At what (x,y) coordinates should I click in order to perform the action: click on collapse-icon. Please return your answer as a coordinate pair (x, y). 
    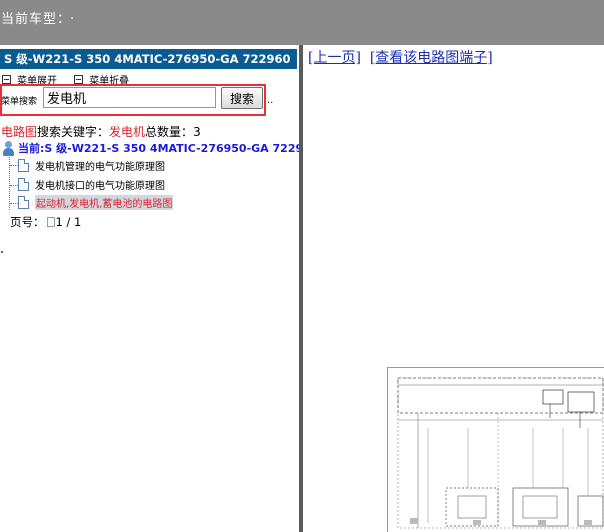
    Looking at the image, I should click on (79, 79).